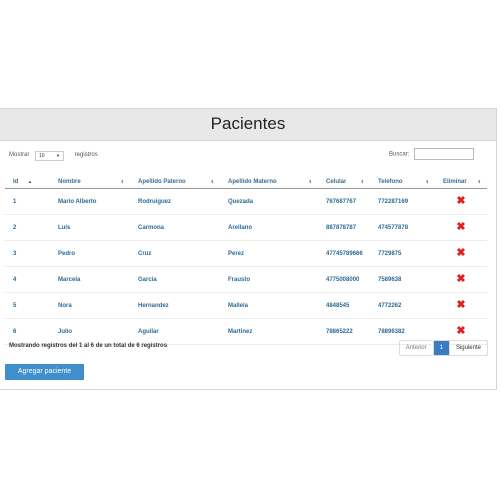 The width and height of the screenshot is (500, 500). What do you see at coordinates (344, 201) in the screenshot?
I see `cell-celular: 767687767` at bounding box center [344, 201].